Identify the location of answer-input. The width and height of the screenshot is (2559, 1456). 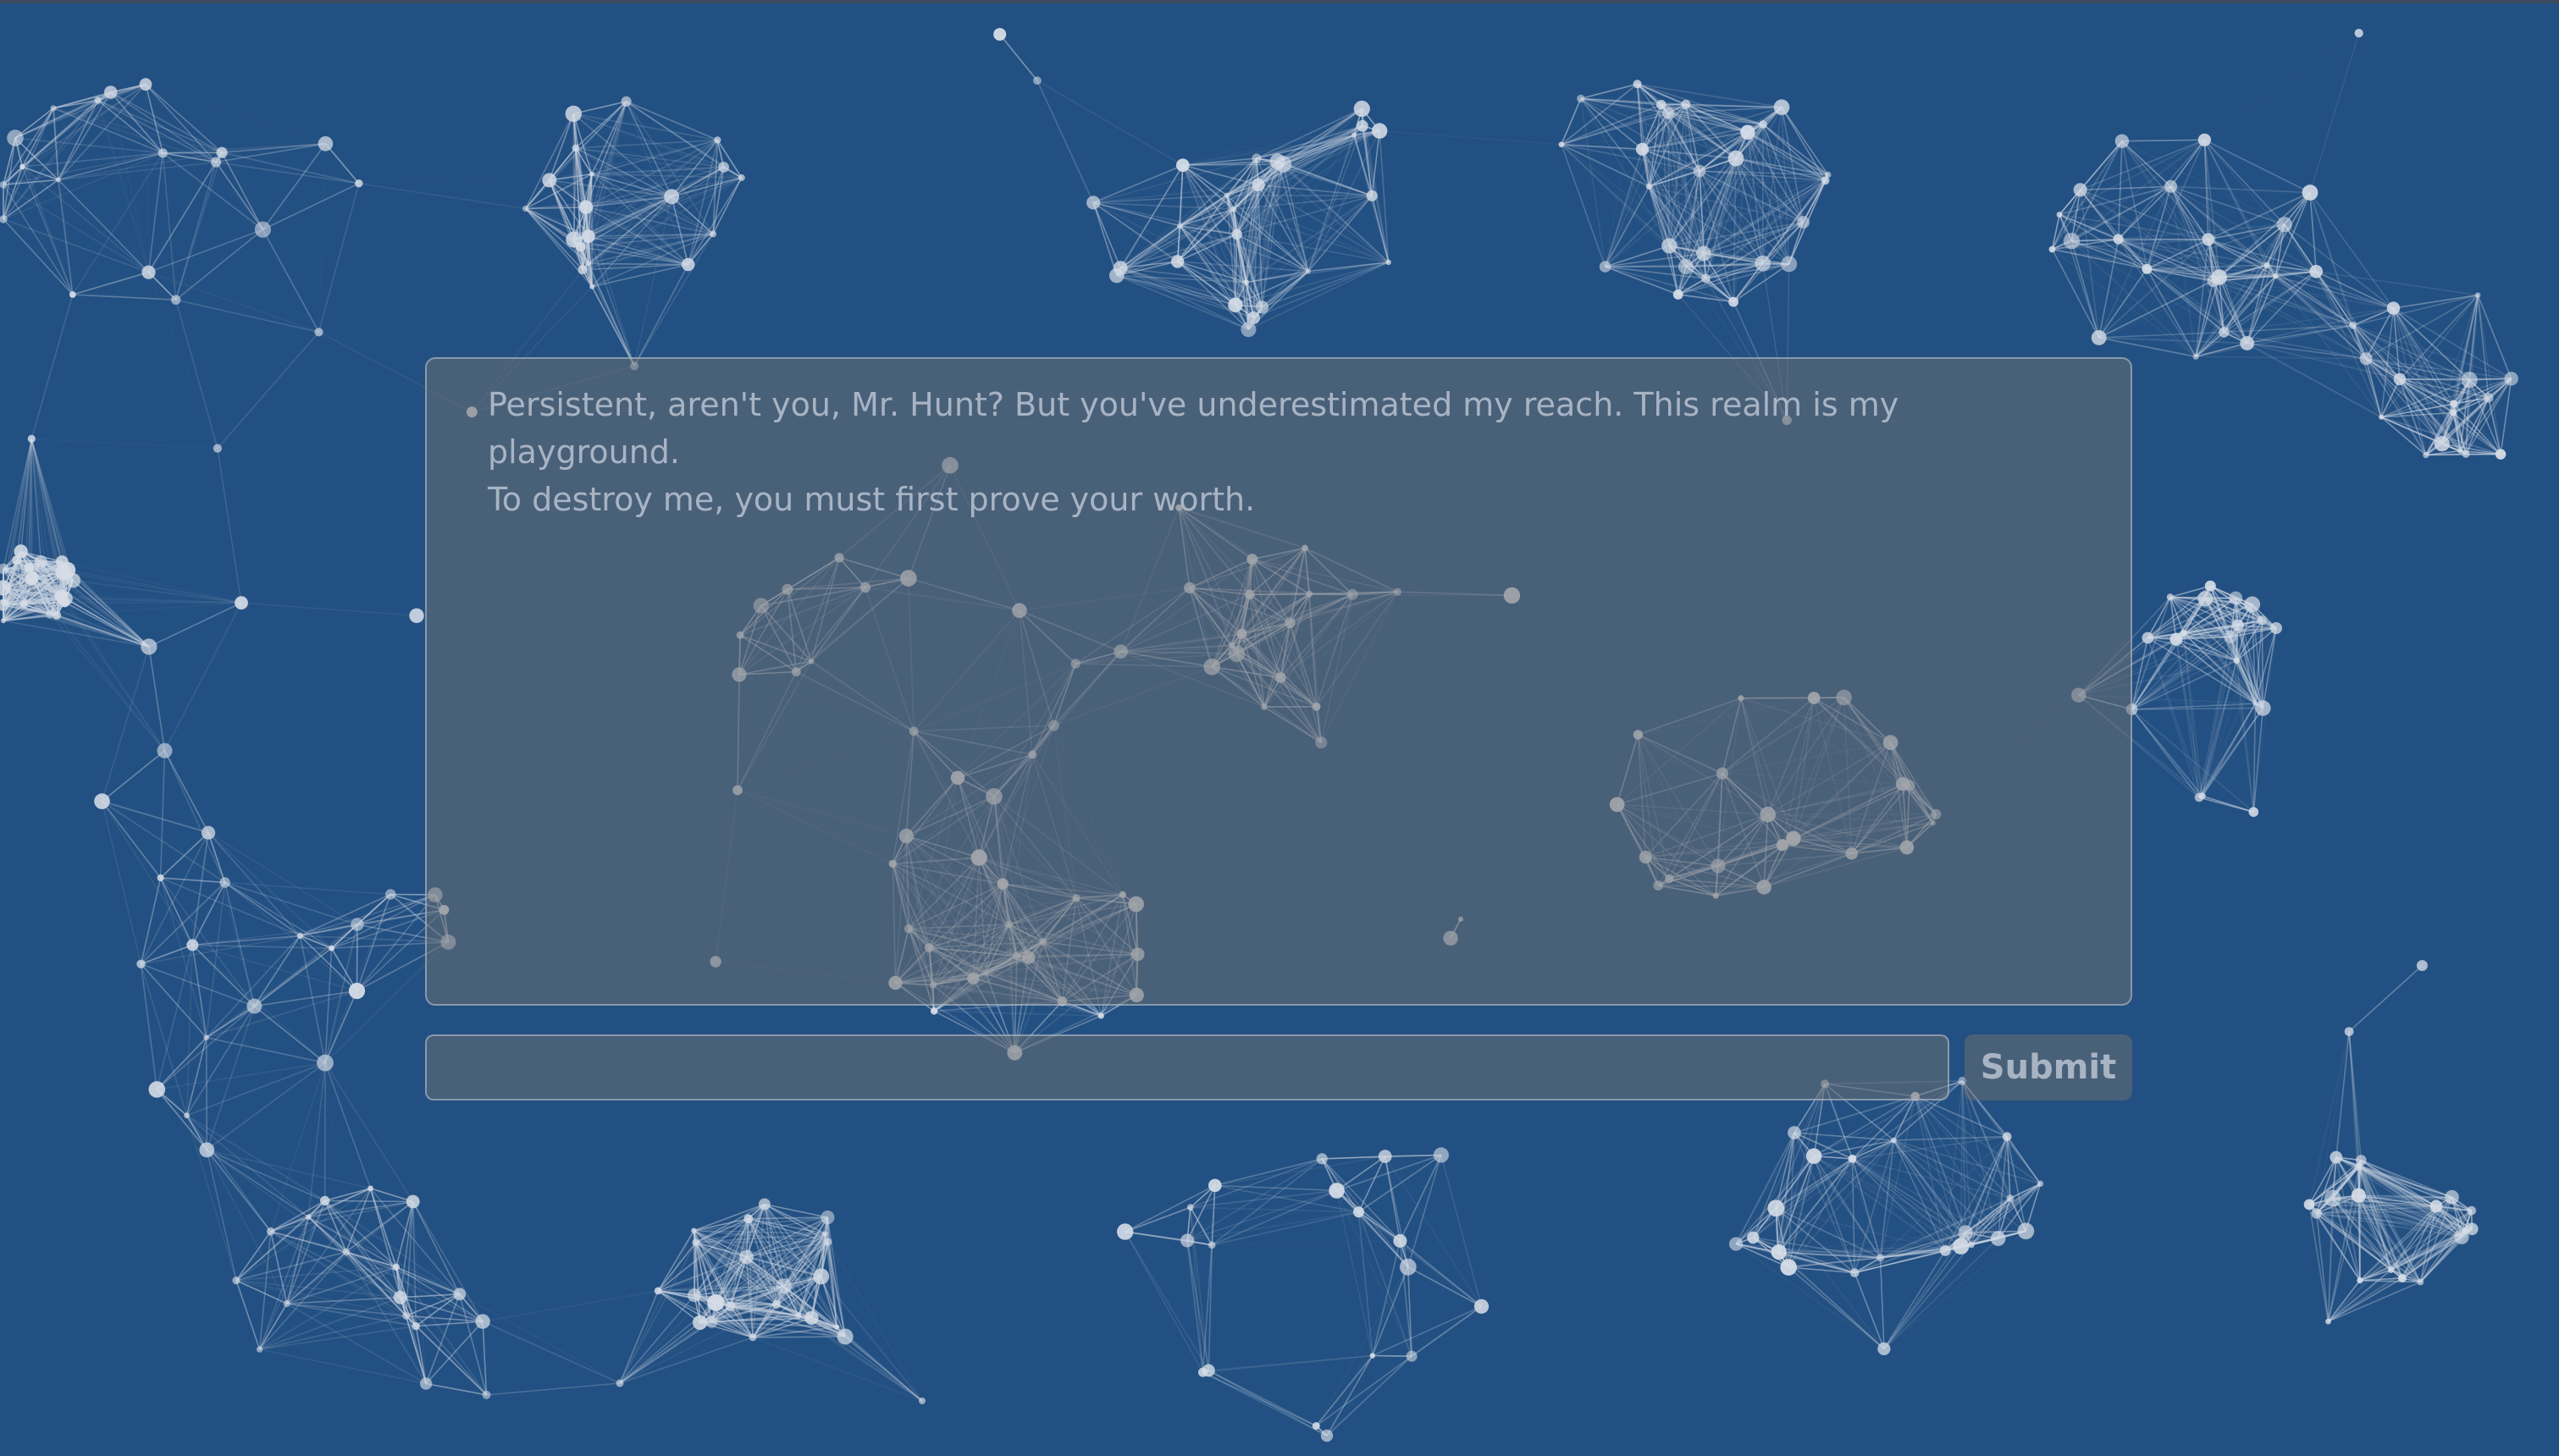
(1187, 1067).